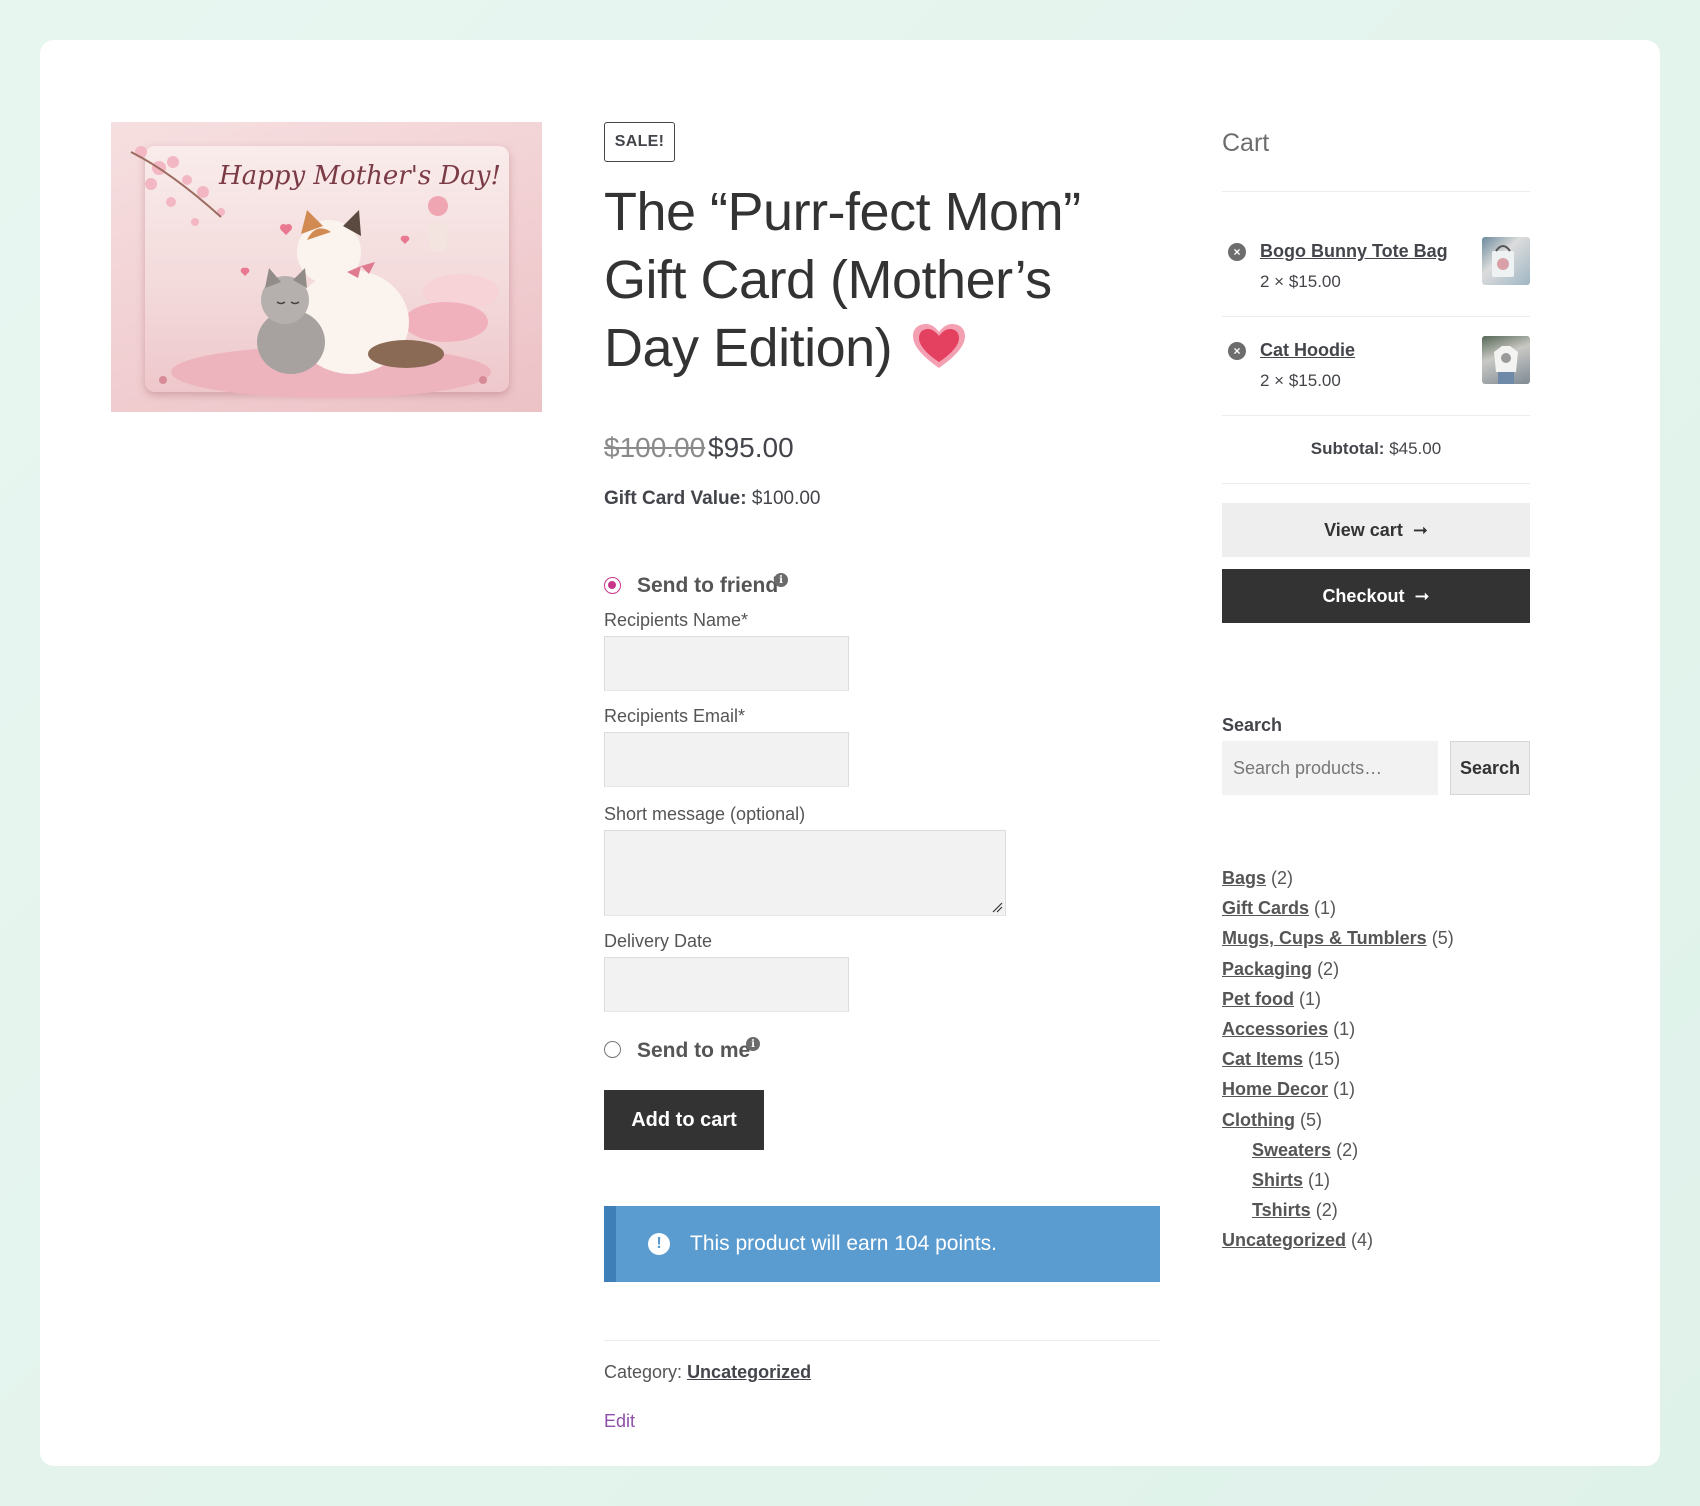  Describe the element at coordinates (1275, 1089) in the screenshot. I see `category-link: Home Decor` at that location.